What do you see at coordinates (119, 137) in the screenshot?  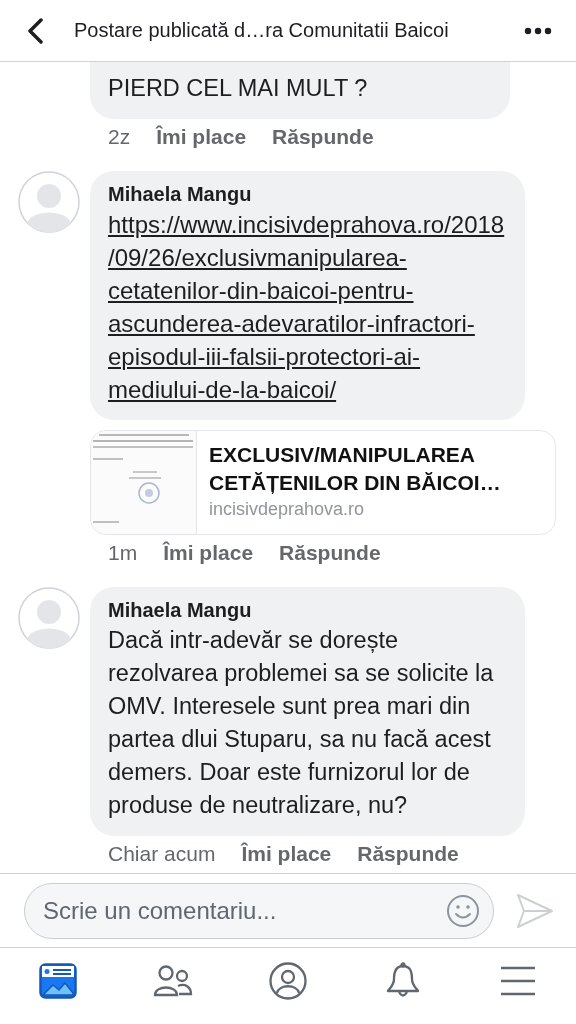 I see `comment-time: 2z` at bounding box center [119, 137].